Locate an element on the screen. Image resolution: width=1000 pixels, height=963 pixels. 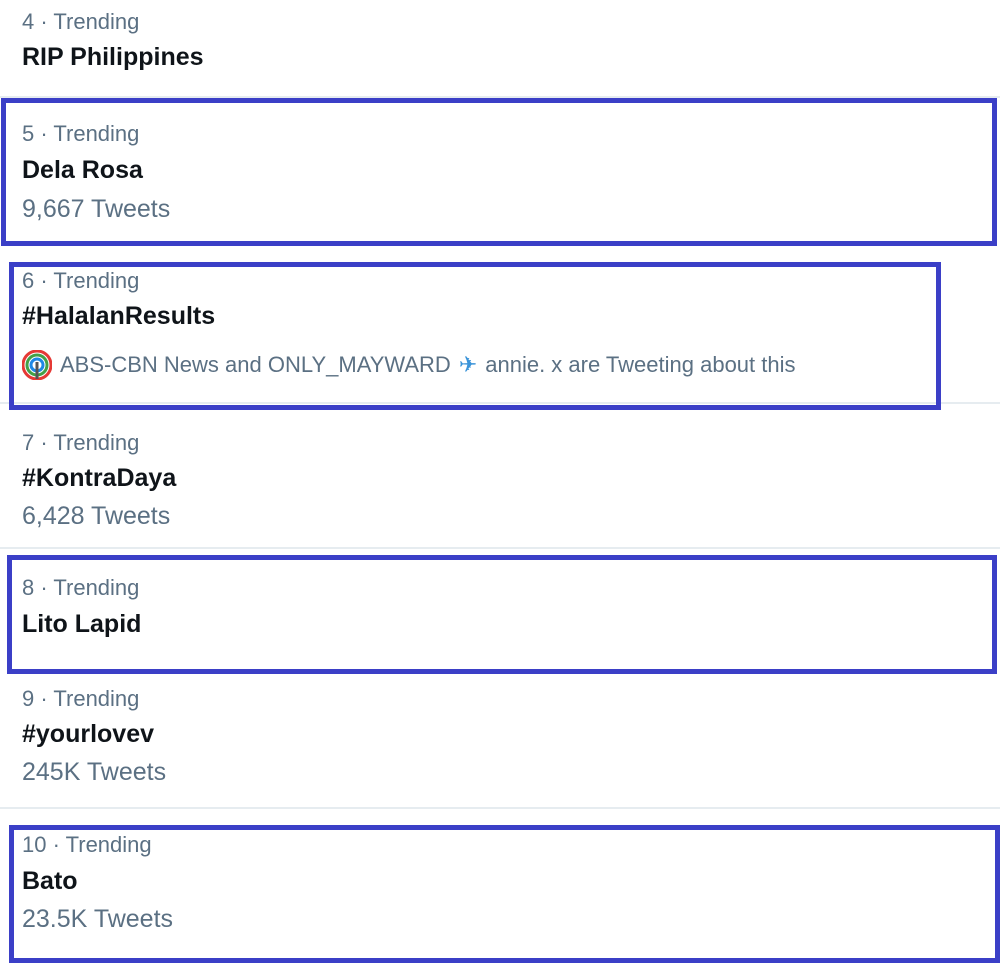
trend-name: Bato is located at coordinates (50, 881).